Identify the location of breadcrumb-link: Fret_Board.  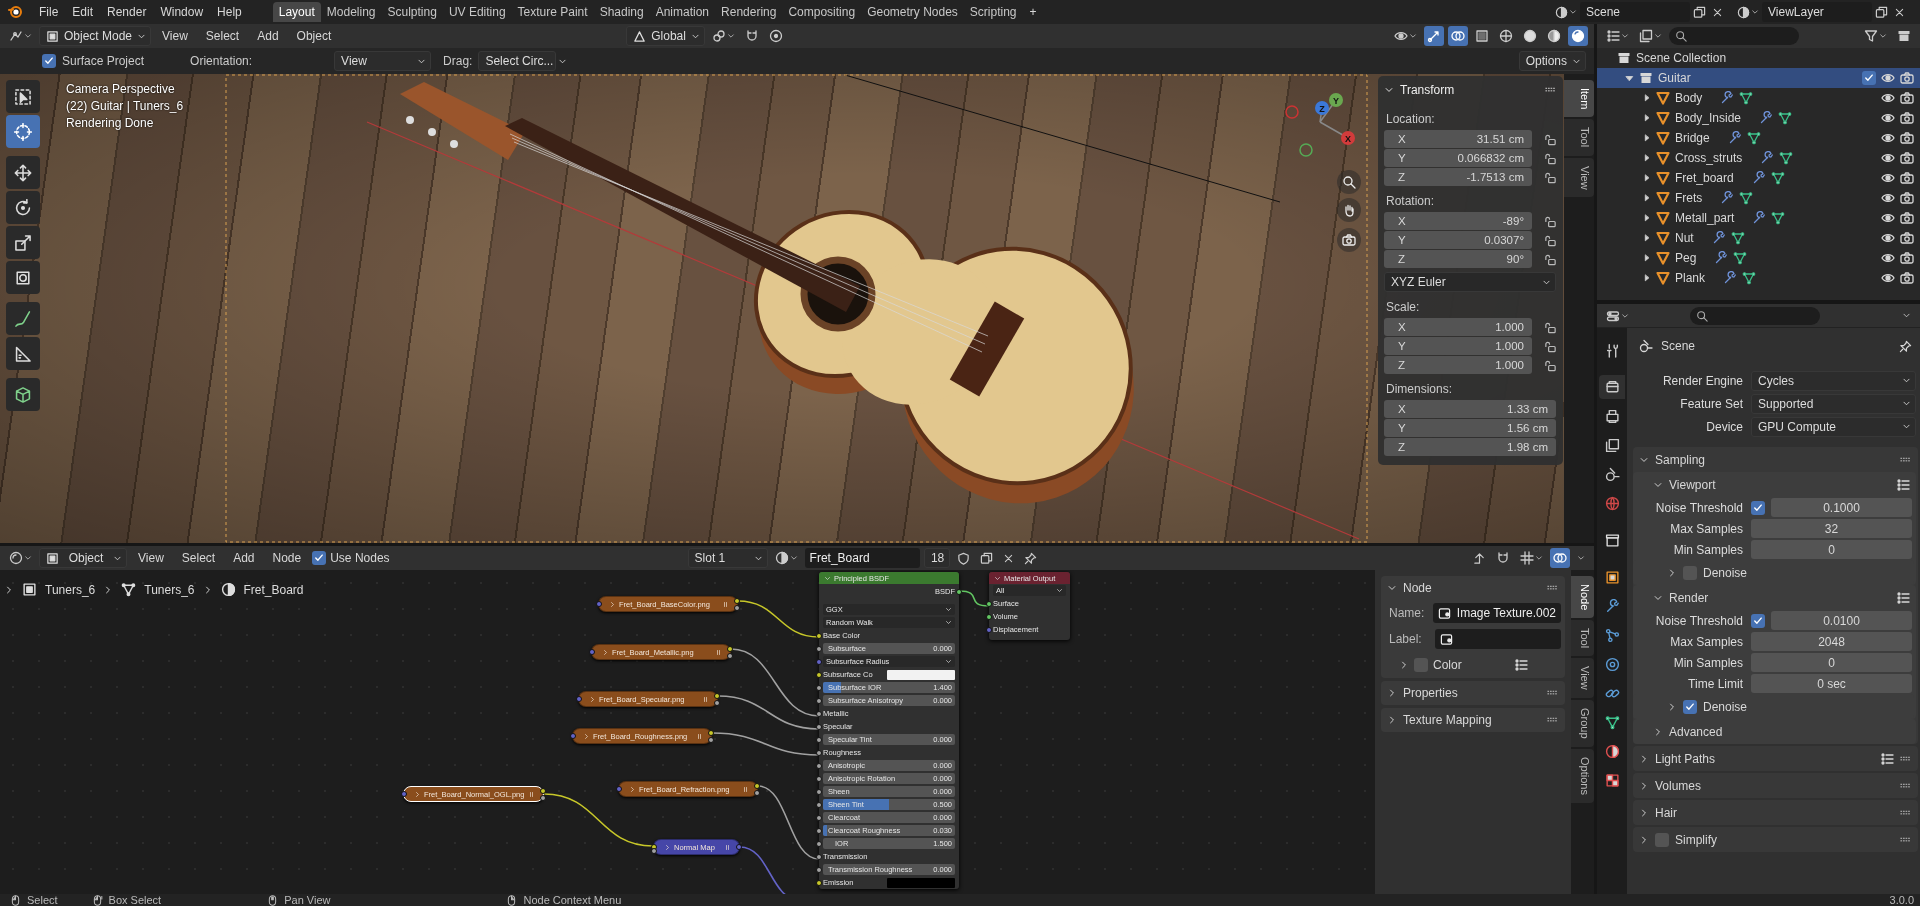
(273, 589).